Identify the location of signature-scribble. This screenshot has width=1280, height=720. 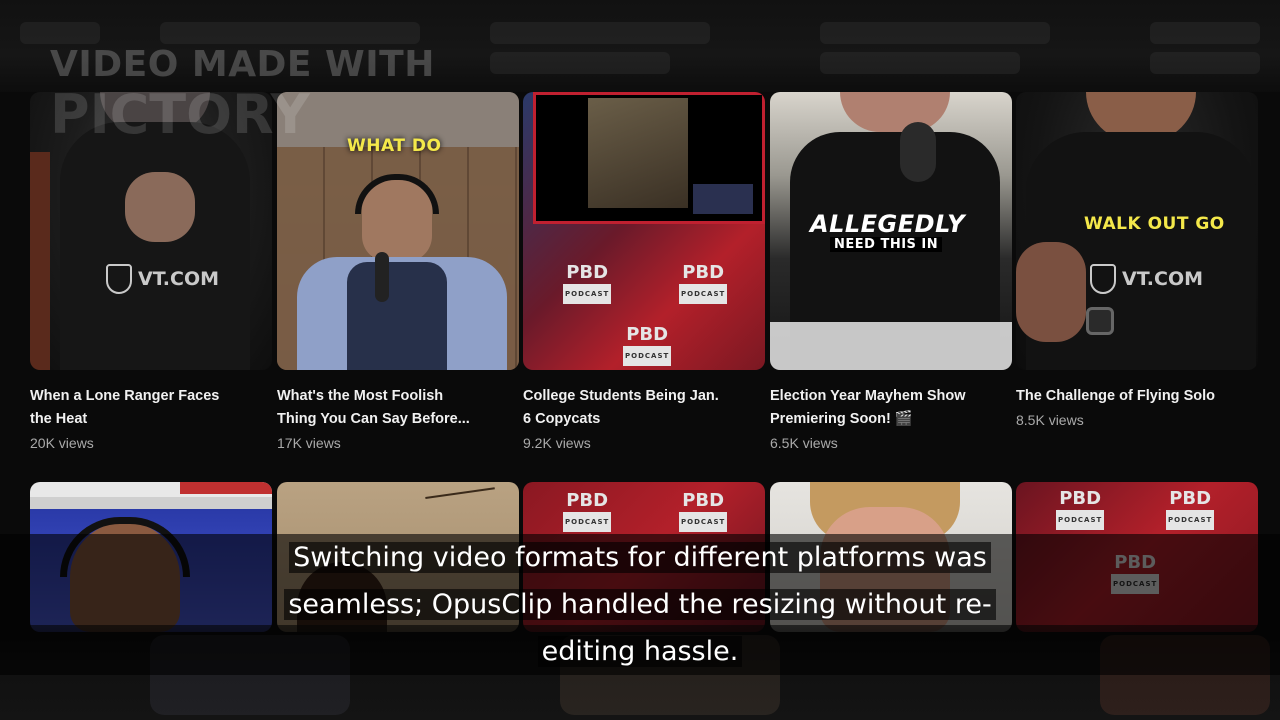
(462, 507).